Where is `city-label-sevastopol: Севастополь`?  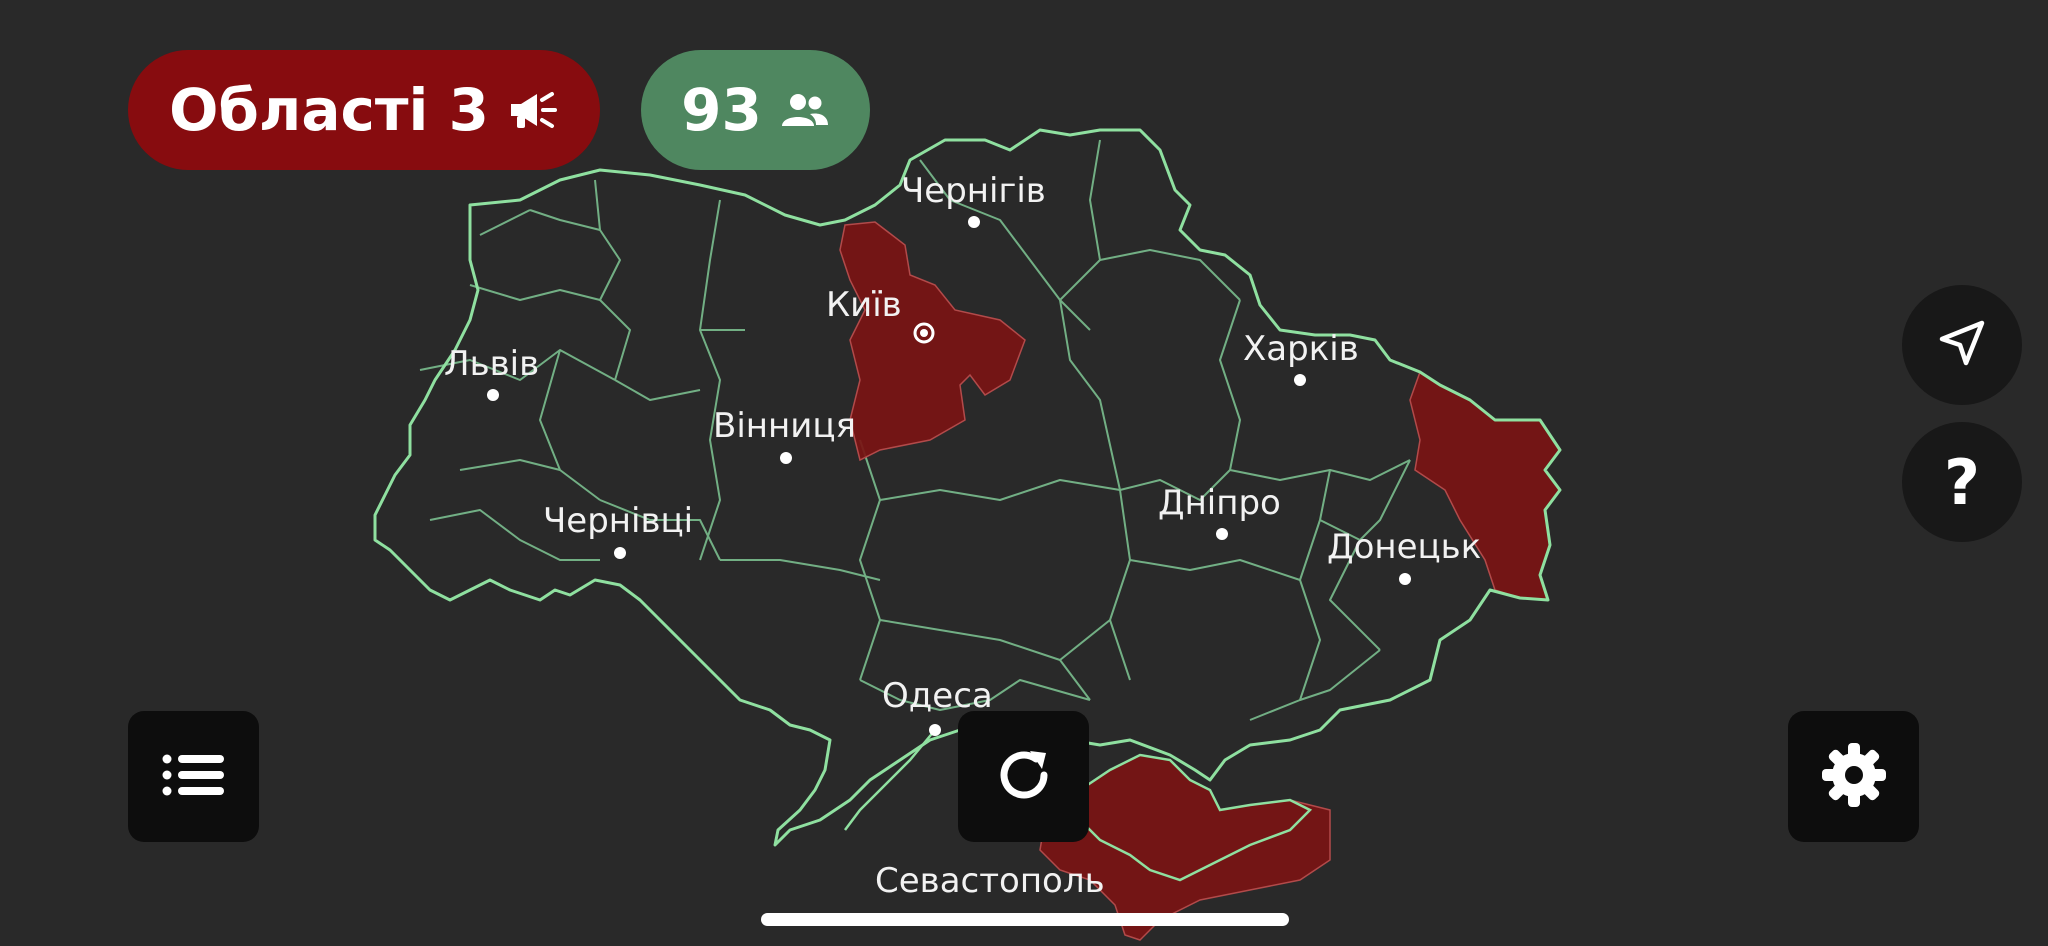
city-label-sevastopol: Севастополь is located at coordinates (990, 881).